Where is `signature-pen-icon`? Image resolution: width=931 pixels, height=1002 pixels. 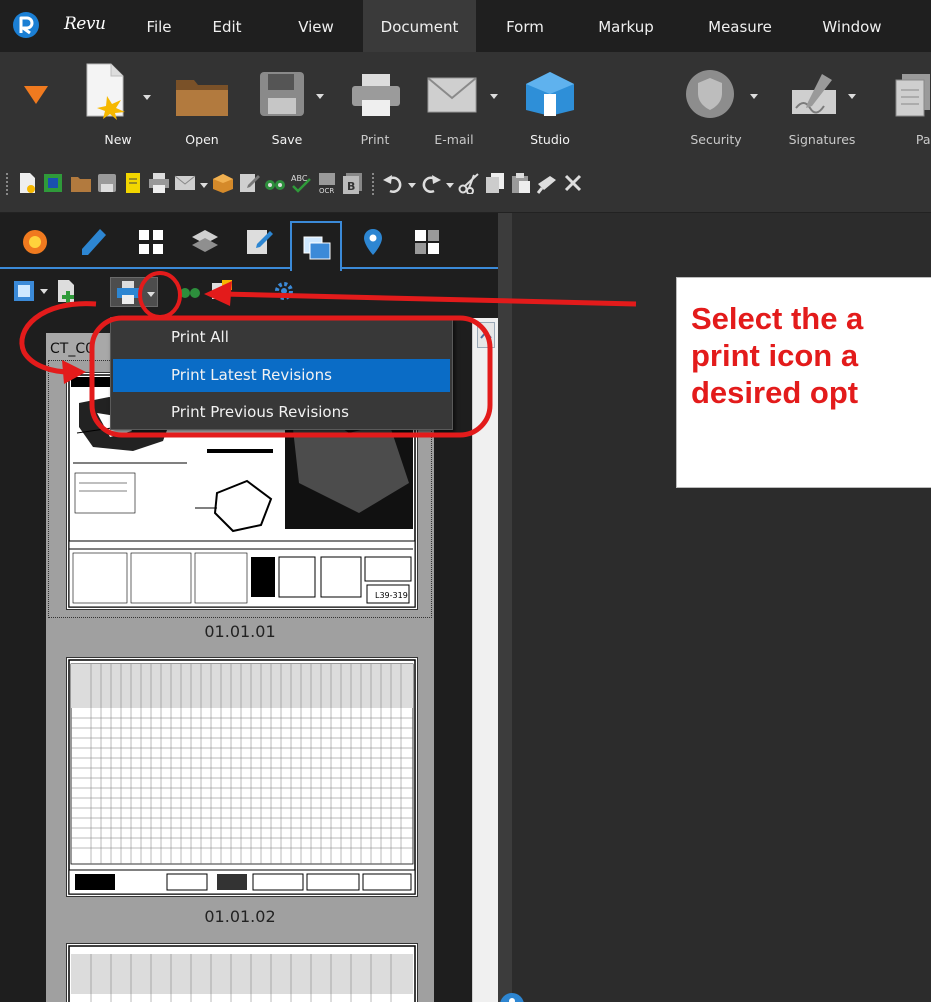 signature-pen-icon is located at coordinates (814, 94).